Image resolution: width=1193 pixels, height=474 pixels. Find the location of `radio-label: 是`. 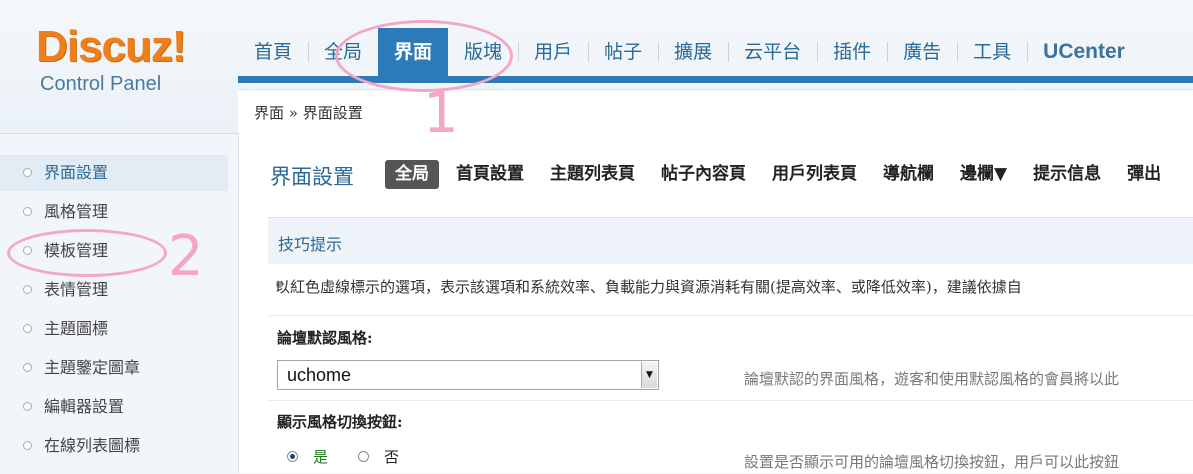

radio-label: 是 is located at coordinates (321, 457).